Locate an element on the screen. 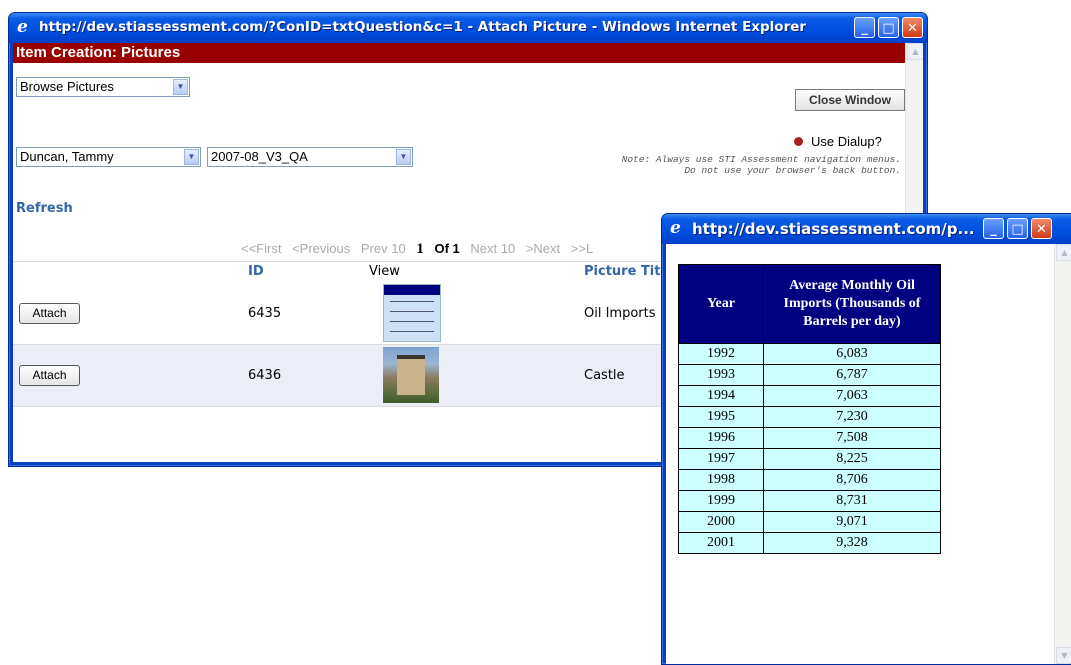  use-dialup-label: Use Dialup? is located at coordinates (846, 141).